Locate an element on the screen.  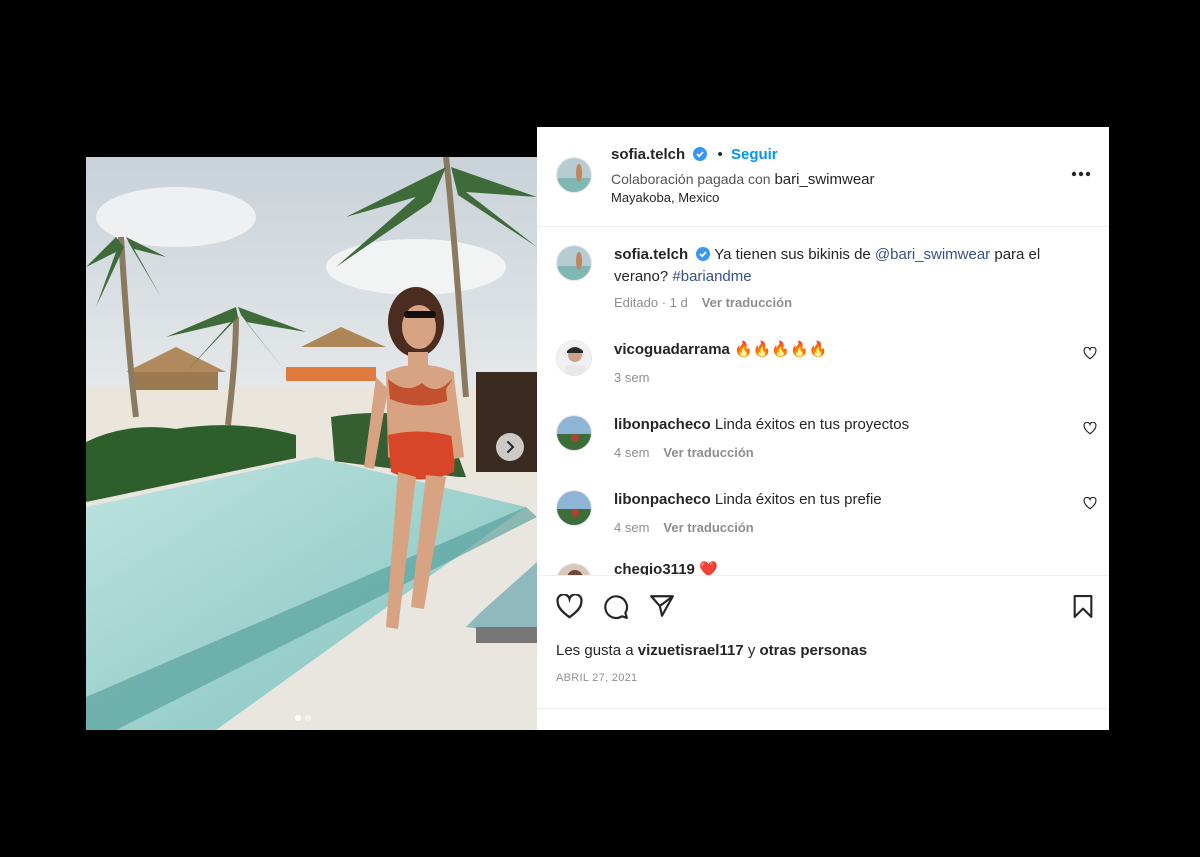
carousel-next-button is located at coordinates (510, 447).